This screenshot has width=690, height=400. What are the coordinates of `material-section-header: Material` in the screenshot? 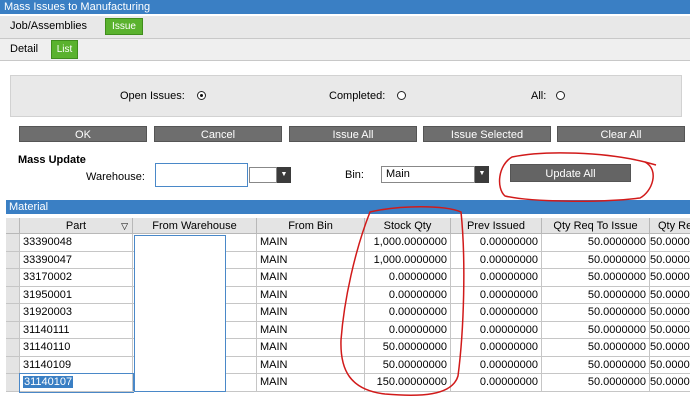 It's located at (348, 207).